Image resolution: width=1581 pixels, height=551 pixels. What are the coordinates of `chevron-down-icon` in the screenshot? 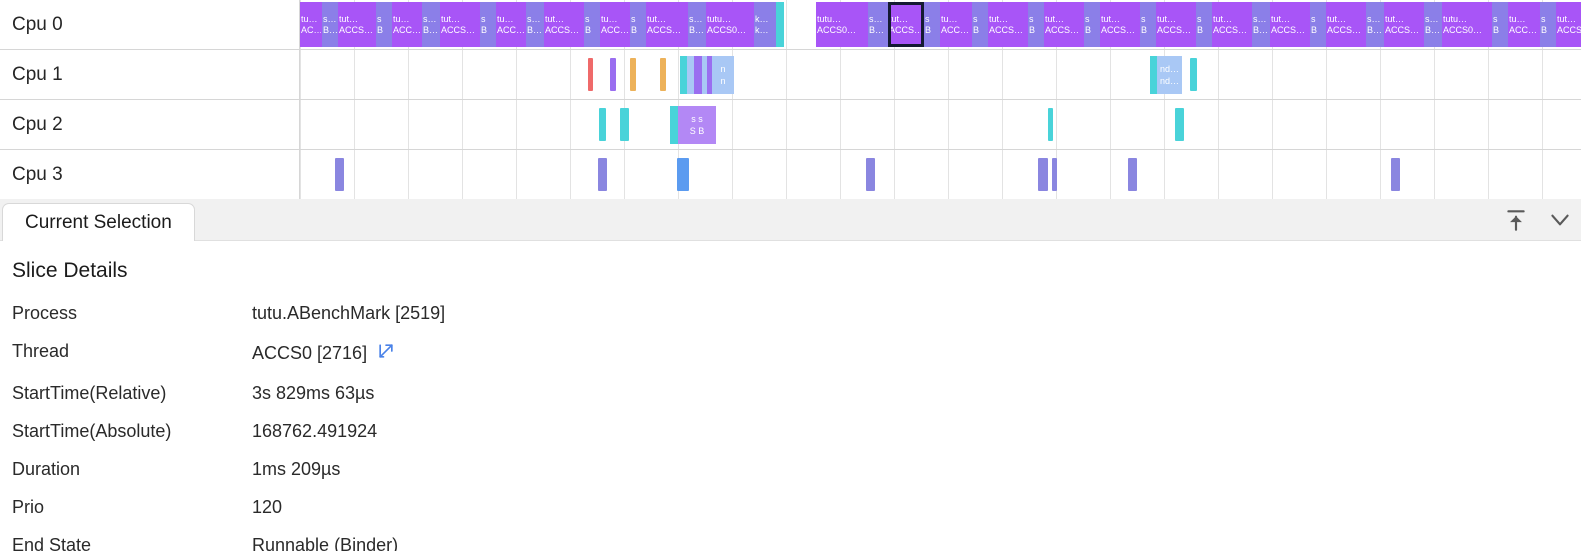 It's located at (1560, 220).